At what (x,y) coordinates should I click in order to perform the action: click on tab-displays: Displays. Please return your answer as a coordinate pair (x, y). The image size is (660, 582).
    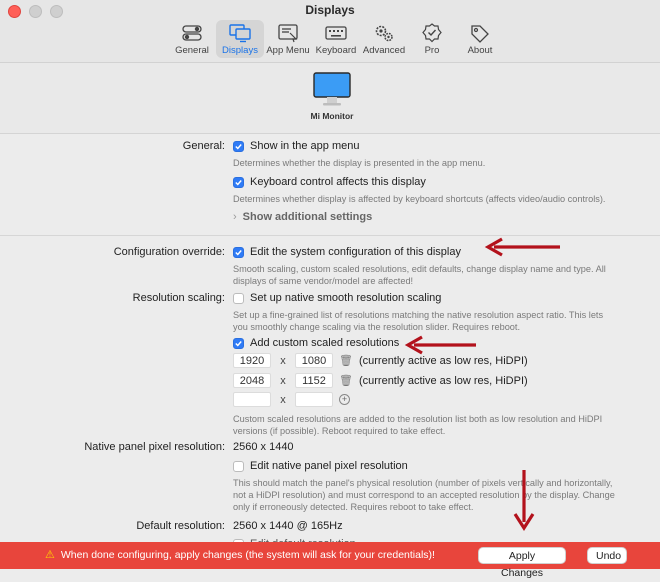
    Looking at the image, I should click on (240, 39).